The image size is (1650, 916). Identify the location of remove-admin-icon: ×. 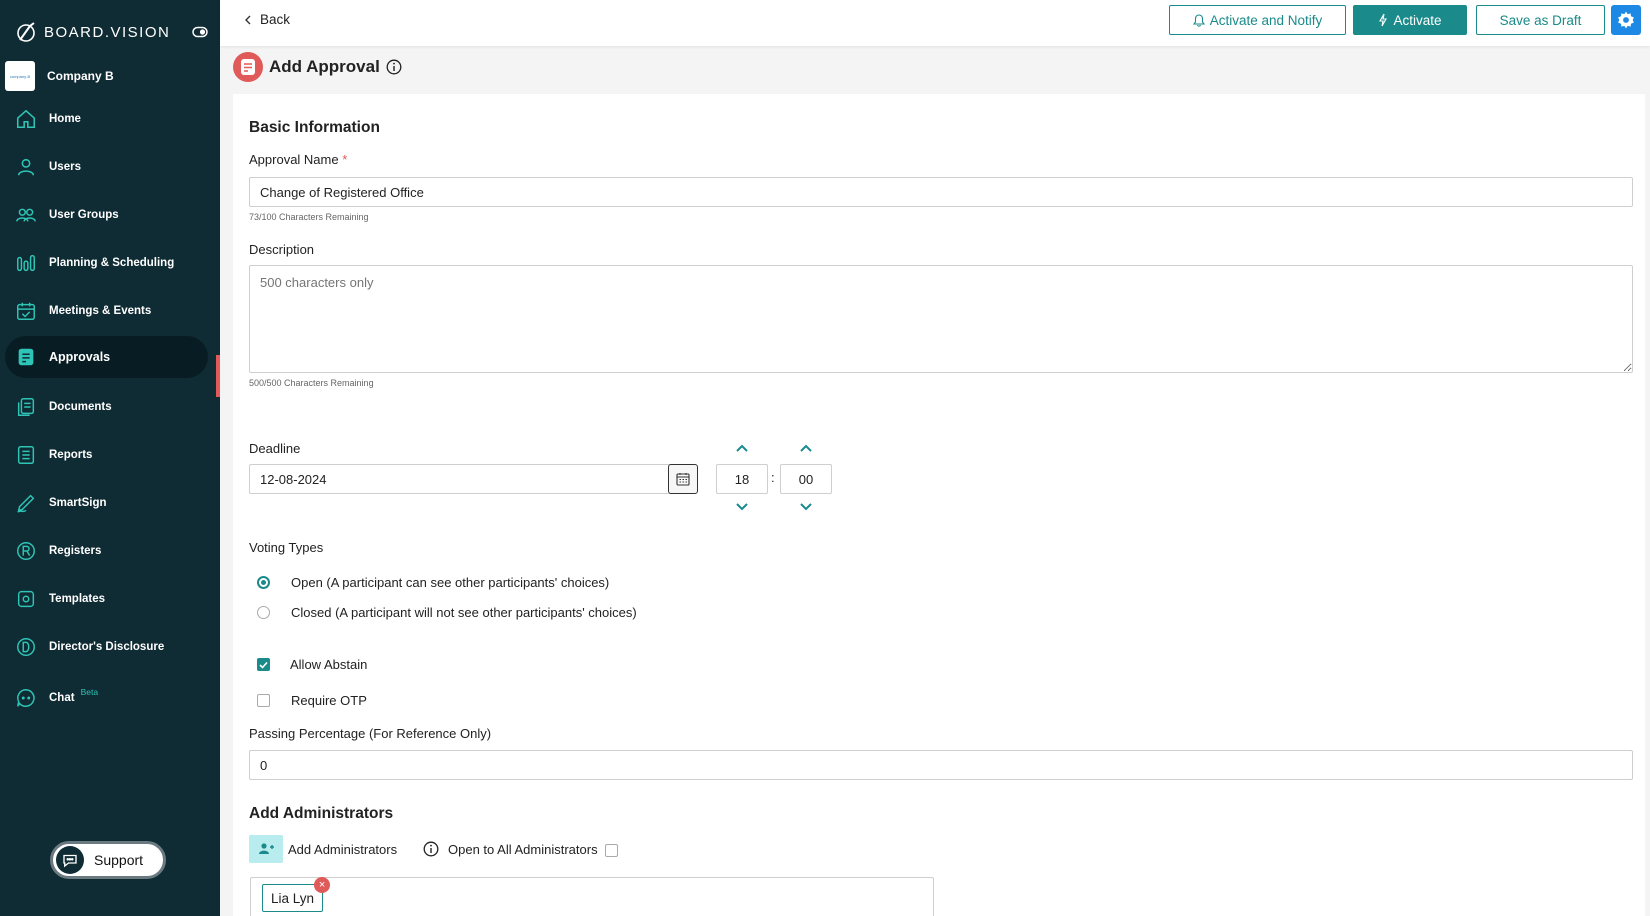
(322, 885).